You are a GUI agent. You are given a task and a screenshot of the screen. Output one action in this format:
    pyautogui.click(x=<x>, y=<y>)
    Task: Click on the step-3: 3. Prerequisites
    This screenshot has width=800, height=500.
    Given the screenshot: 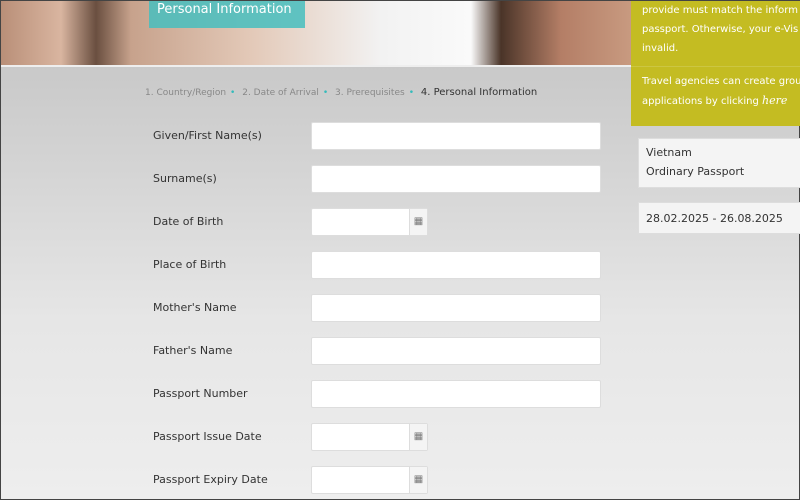 What is the action you would take?
    pyautogui.click(x=370, y=93)
    